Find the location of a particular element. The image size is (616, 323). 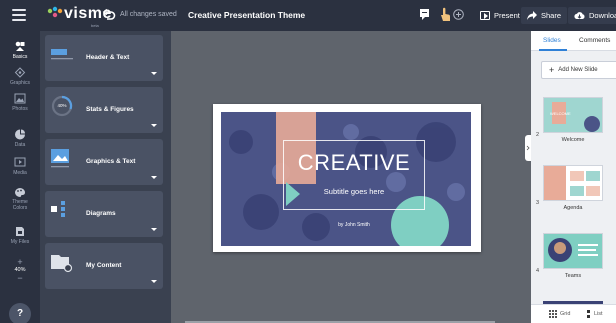

hamburger-menu-icon is located at coordinates (19, 15).